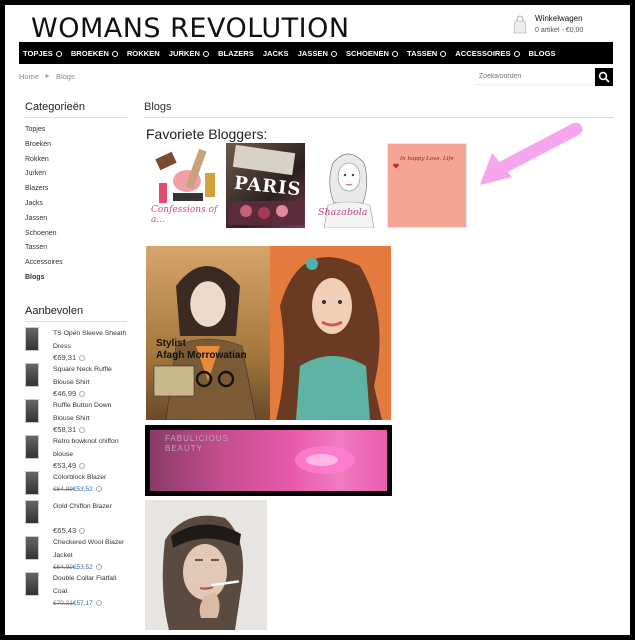 The width and height of the screenshot is (635, 640). What do you see at coordinates (47, 76) in the screenshot?
I see `breadcrumb: Home ► Blogs` at bounding box center [47, 76].